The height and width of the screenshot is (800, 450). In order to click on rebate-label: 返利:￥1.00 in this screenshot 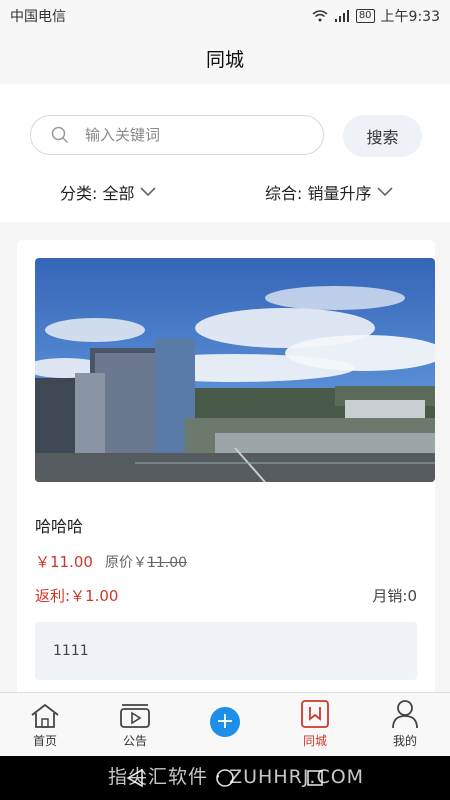, I will do `click(77, 596)`.